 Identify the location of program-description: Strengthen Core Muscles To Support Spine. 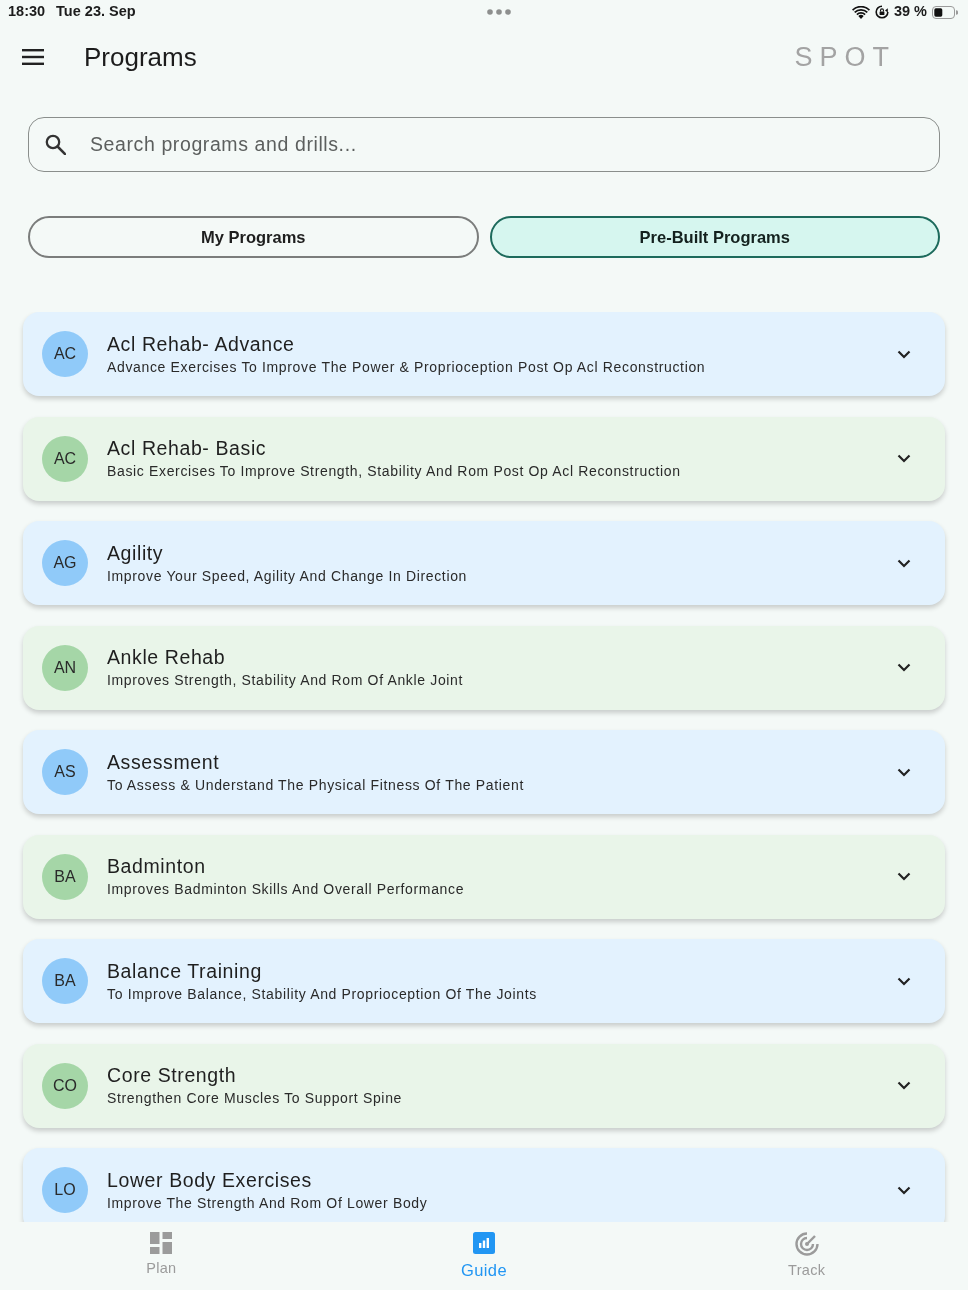
(255, 1098).